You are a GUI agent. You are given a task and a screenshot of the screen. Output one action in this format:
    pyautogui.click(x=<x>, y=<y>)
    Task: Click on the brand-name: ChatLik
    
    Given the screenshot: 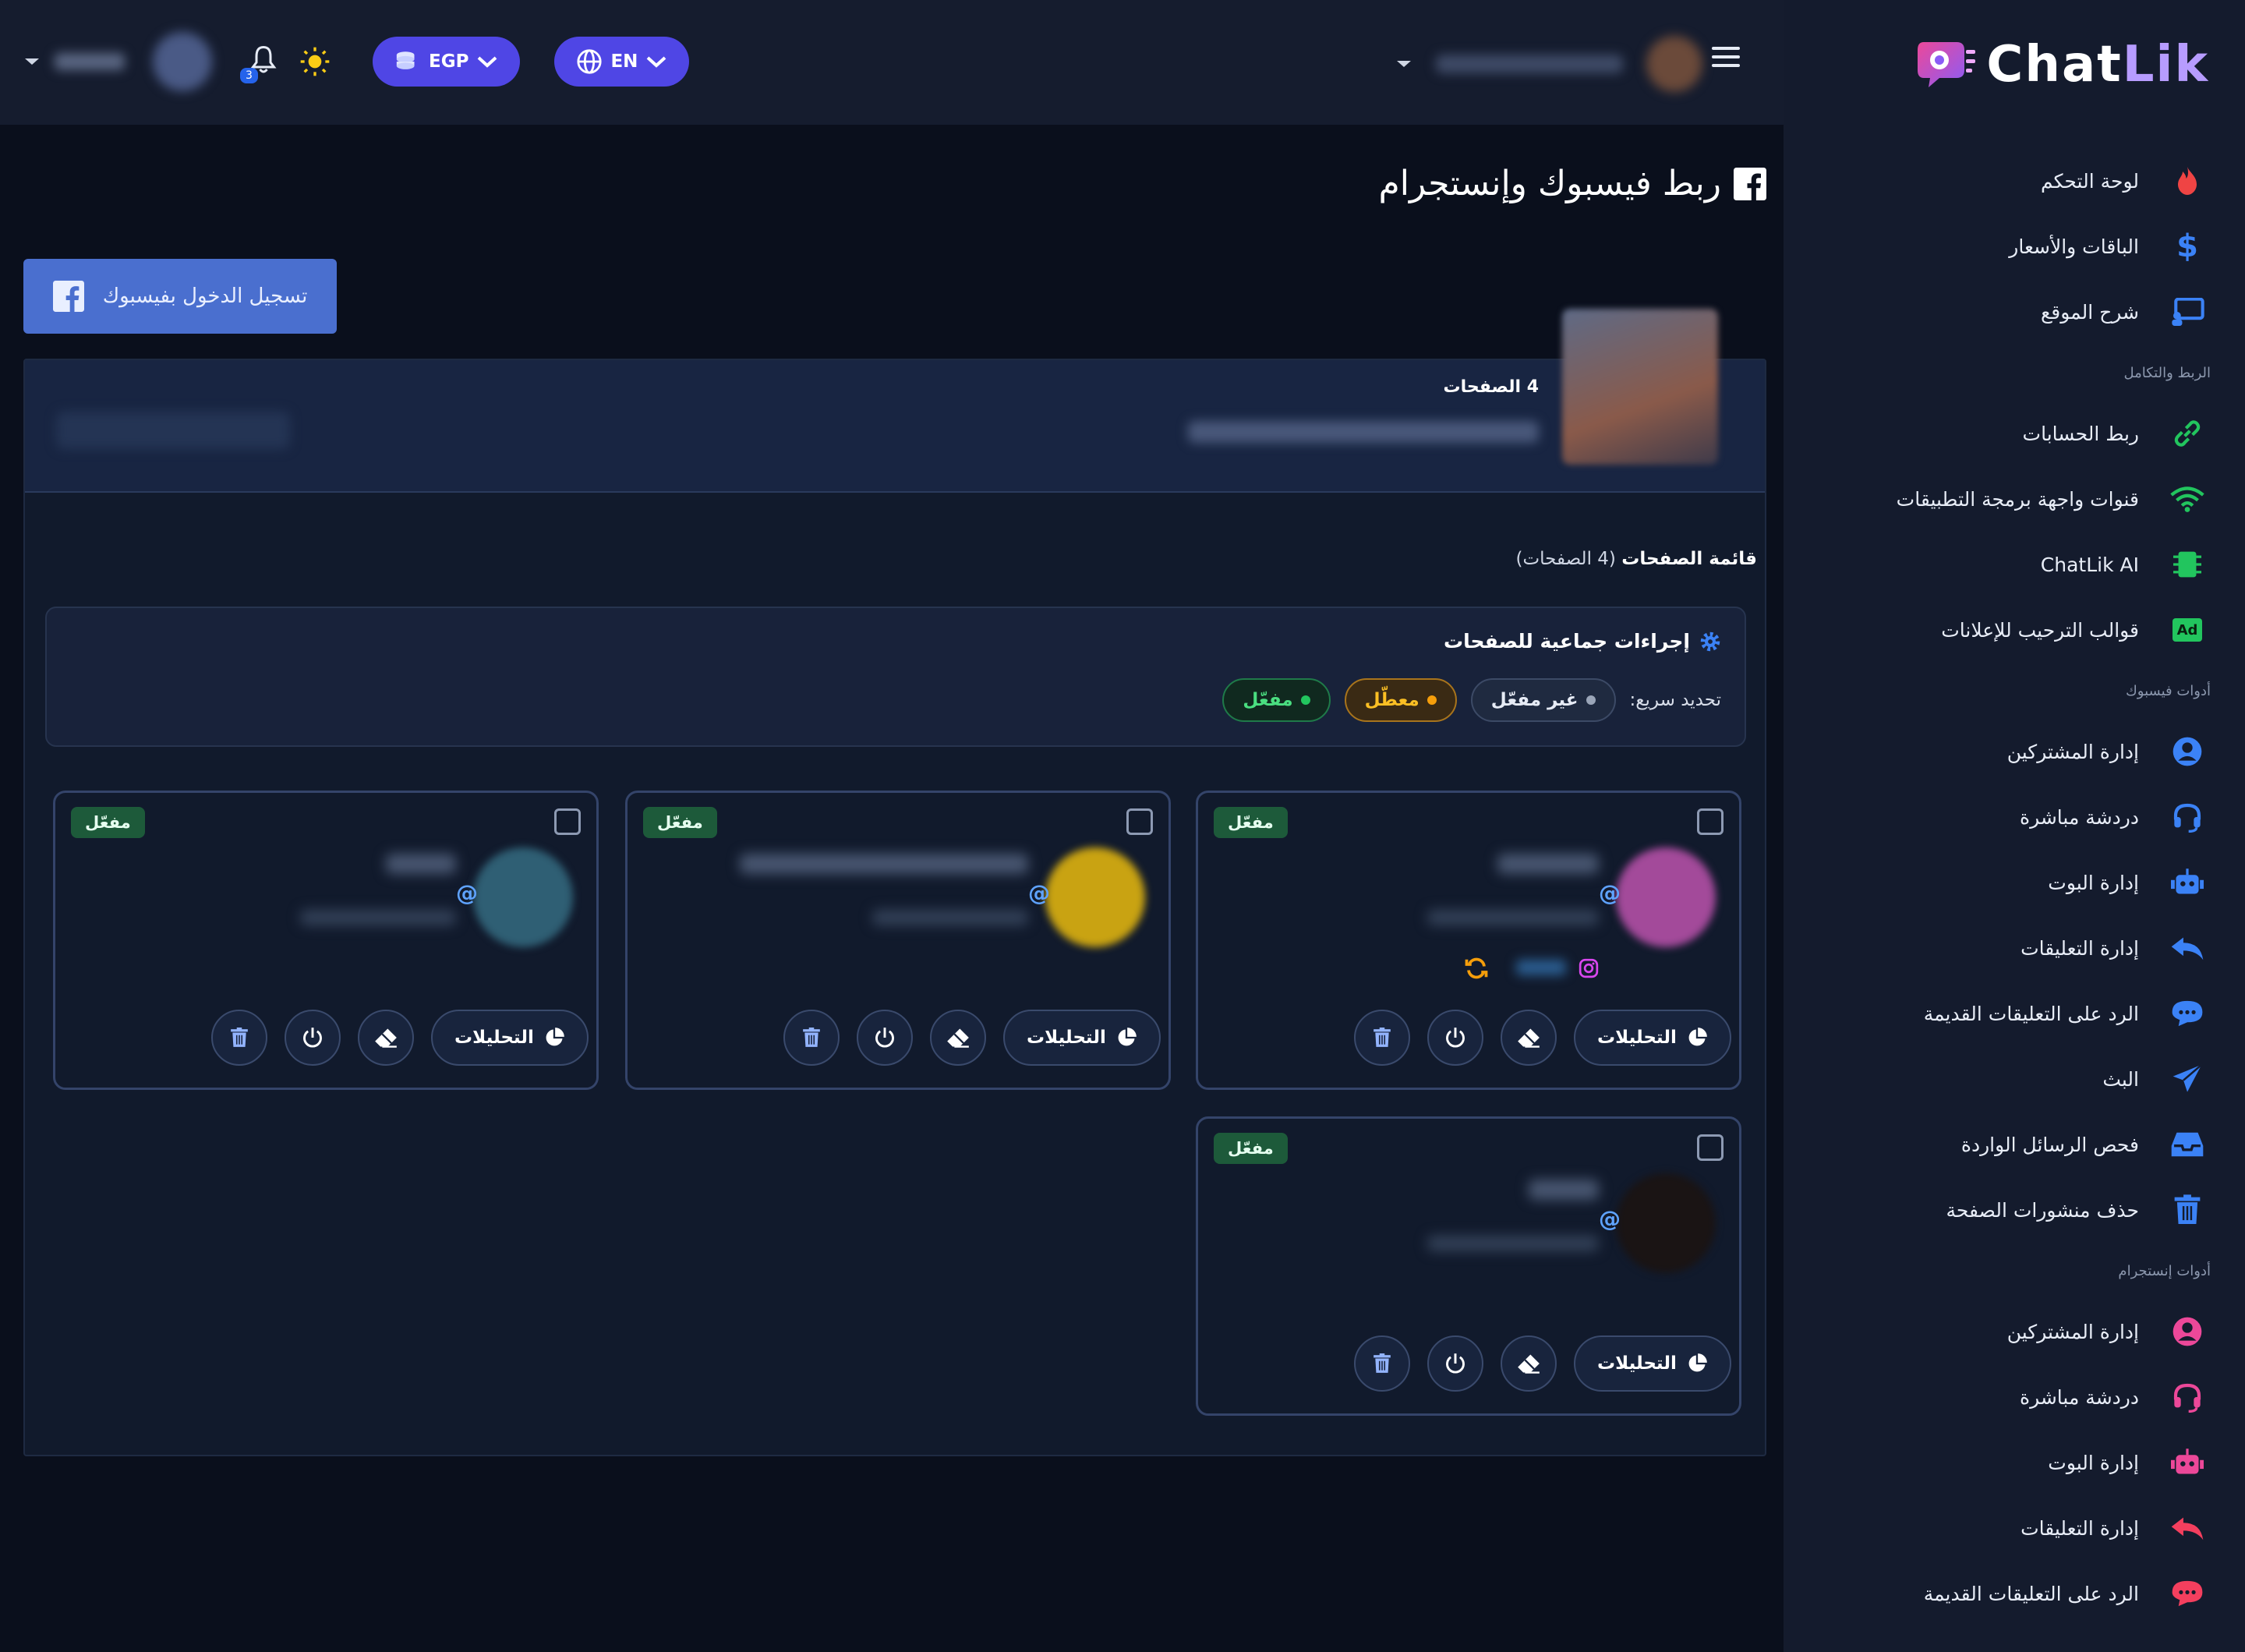 What is the action you would take?
    pyautogui.click(x=2097, y=65)
    